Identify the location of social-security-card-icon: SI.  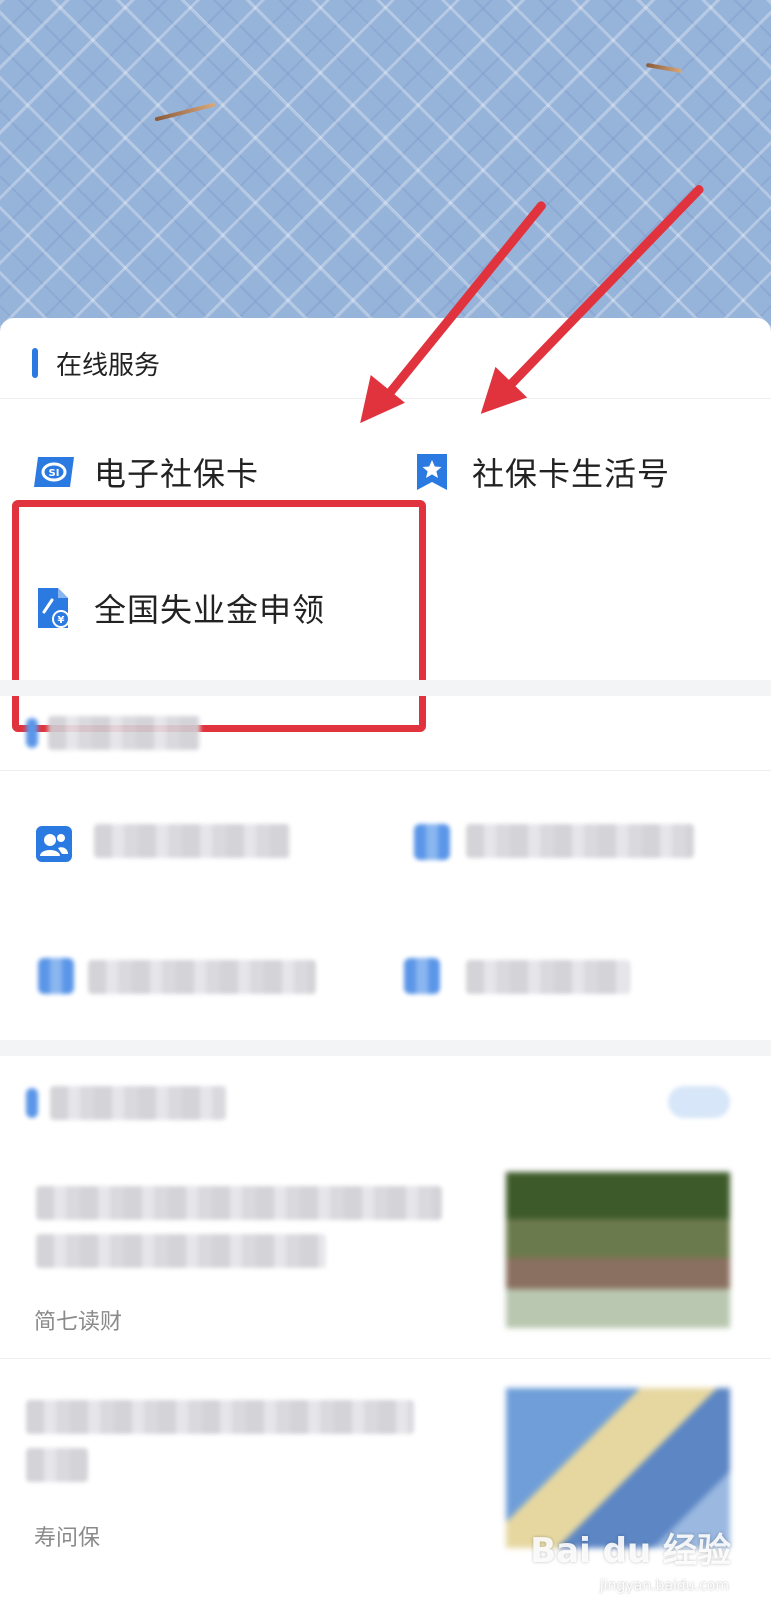
(54, 472).